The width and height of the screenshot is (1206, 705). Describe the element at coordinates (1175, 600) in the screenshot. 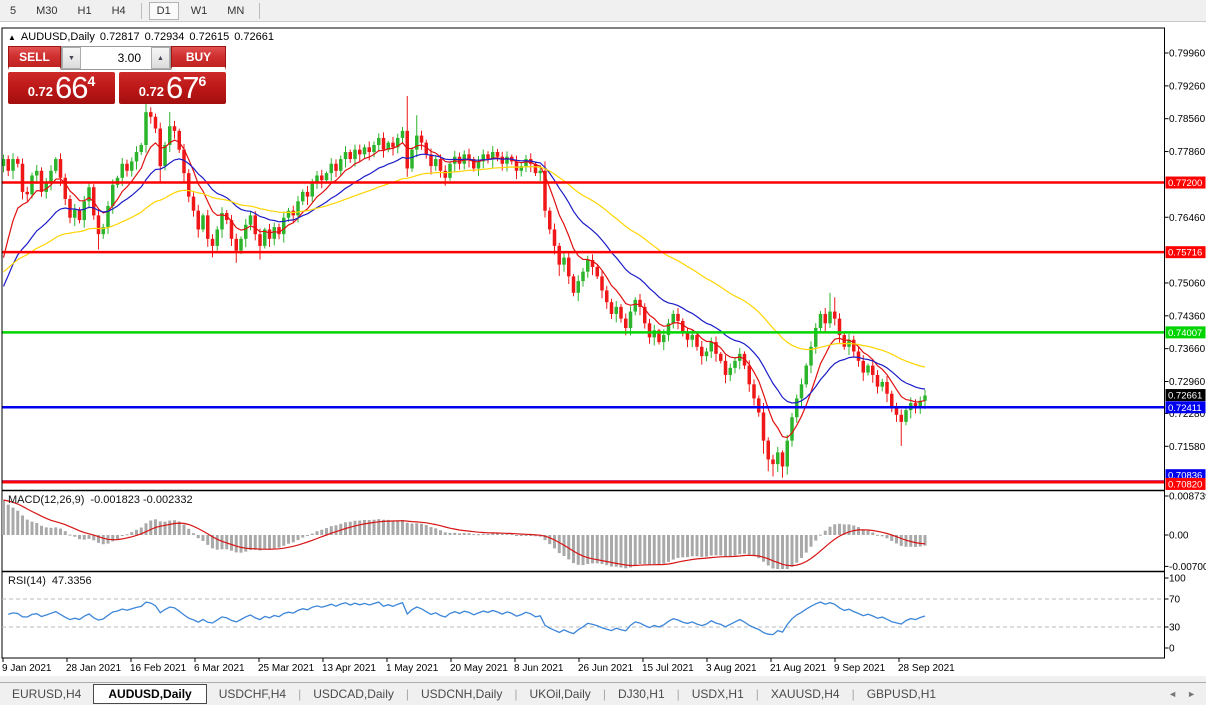

I see `rsi-axis-label: 70` at that location.